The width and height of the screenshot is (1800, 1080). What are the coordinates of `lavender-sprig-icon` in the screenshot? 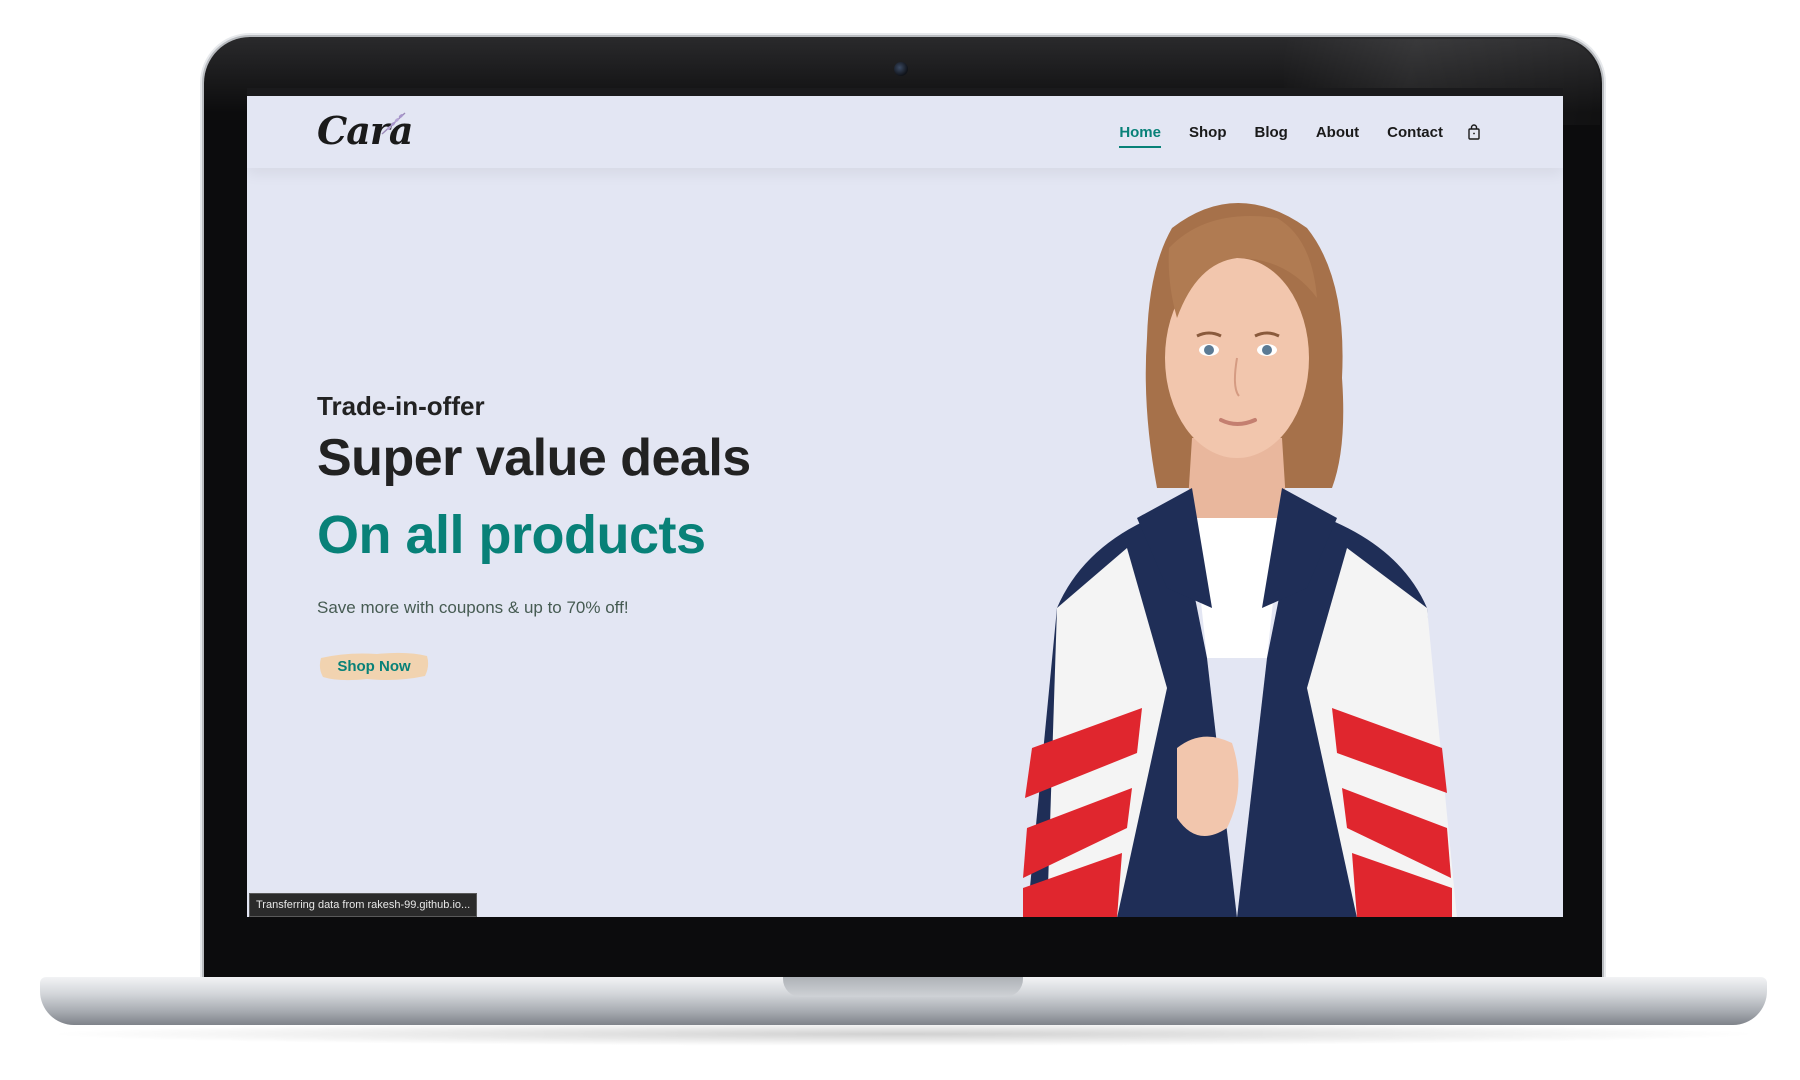 It's located at (393, 123).